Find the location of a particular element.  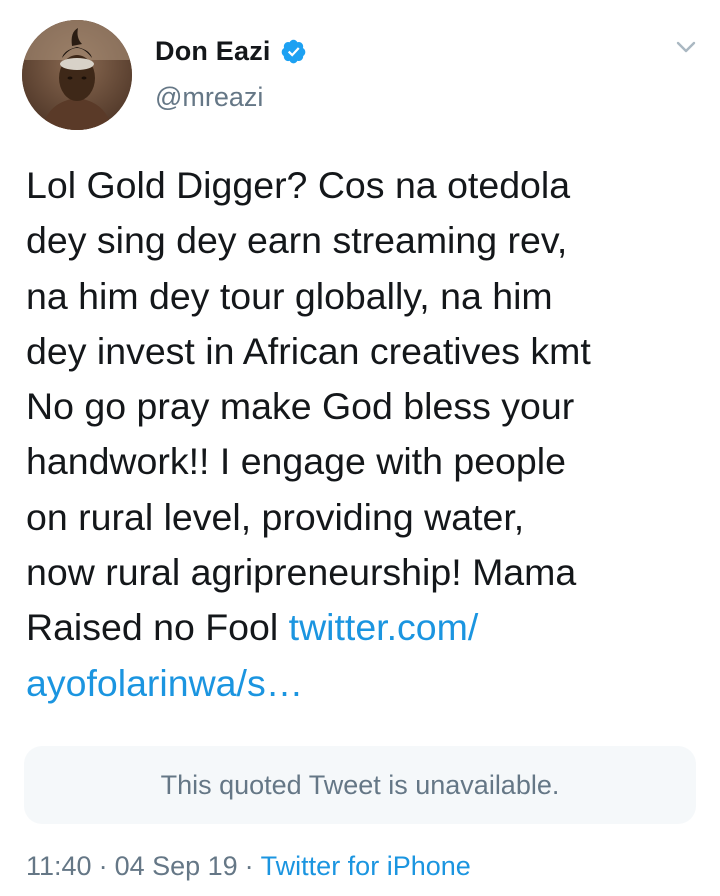

tweet-line: dey invest in African creatives kmt is located at coordinates (308, 350).